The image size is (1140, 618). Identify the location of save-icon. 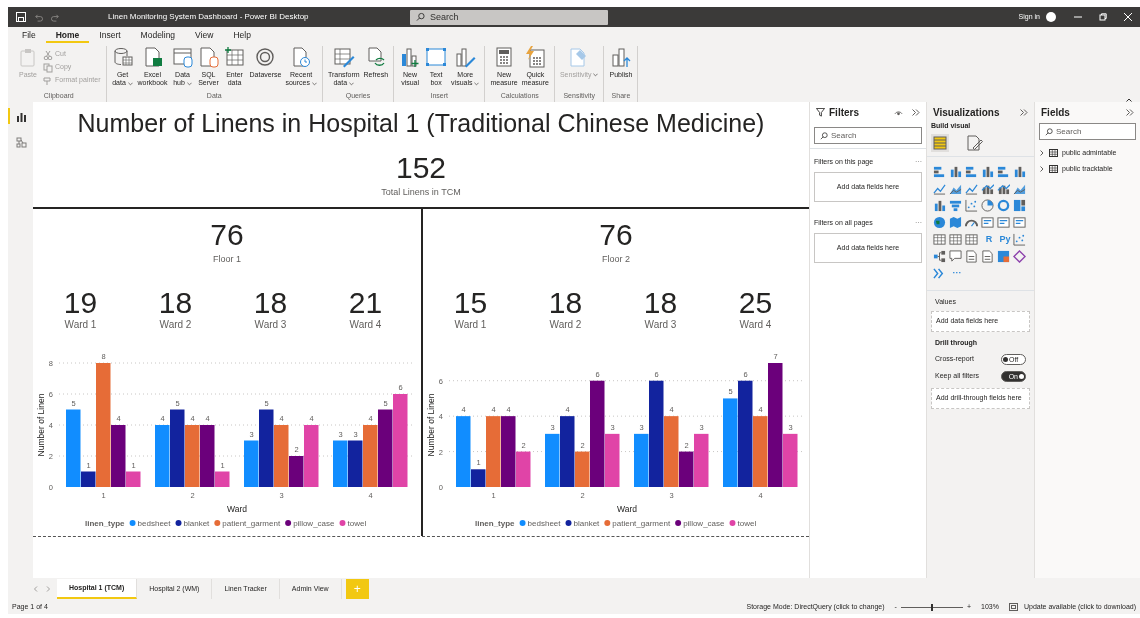
(21, 17).